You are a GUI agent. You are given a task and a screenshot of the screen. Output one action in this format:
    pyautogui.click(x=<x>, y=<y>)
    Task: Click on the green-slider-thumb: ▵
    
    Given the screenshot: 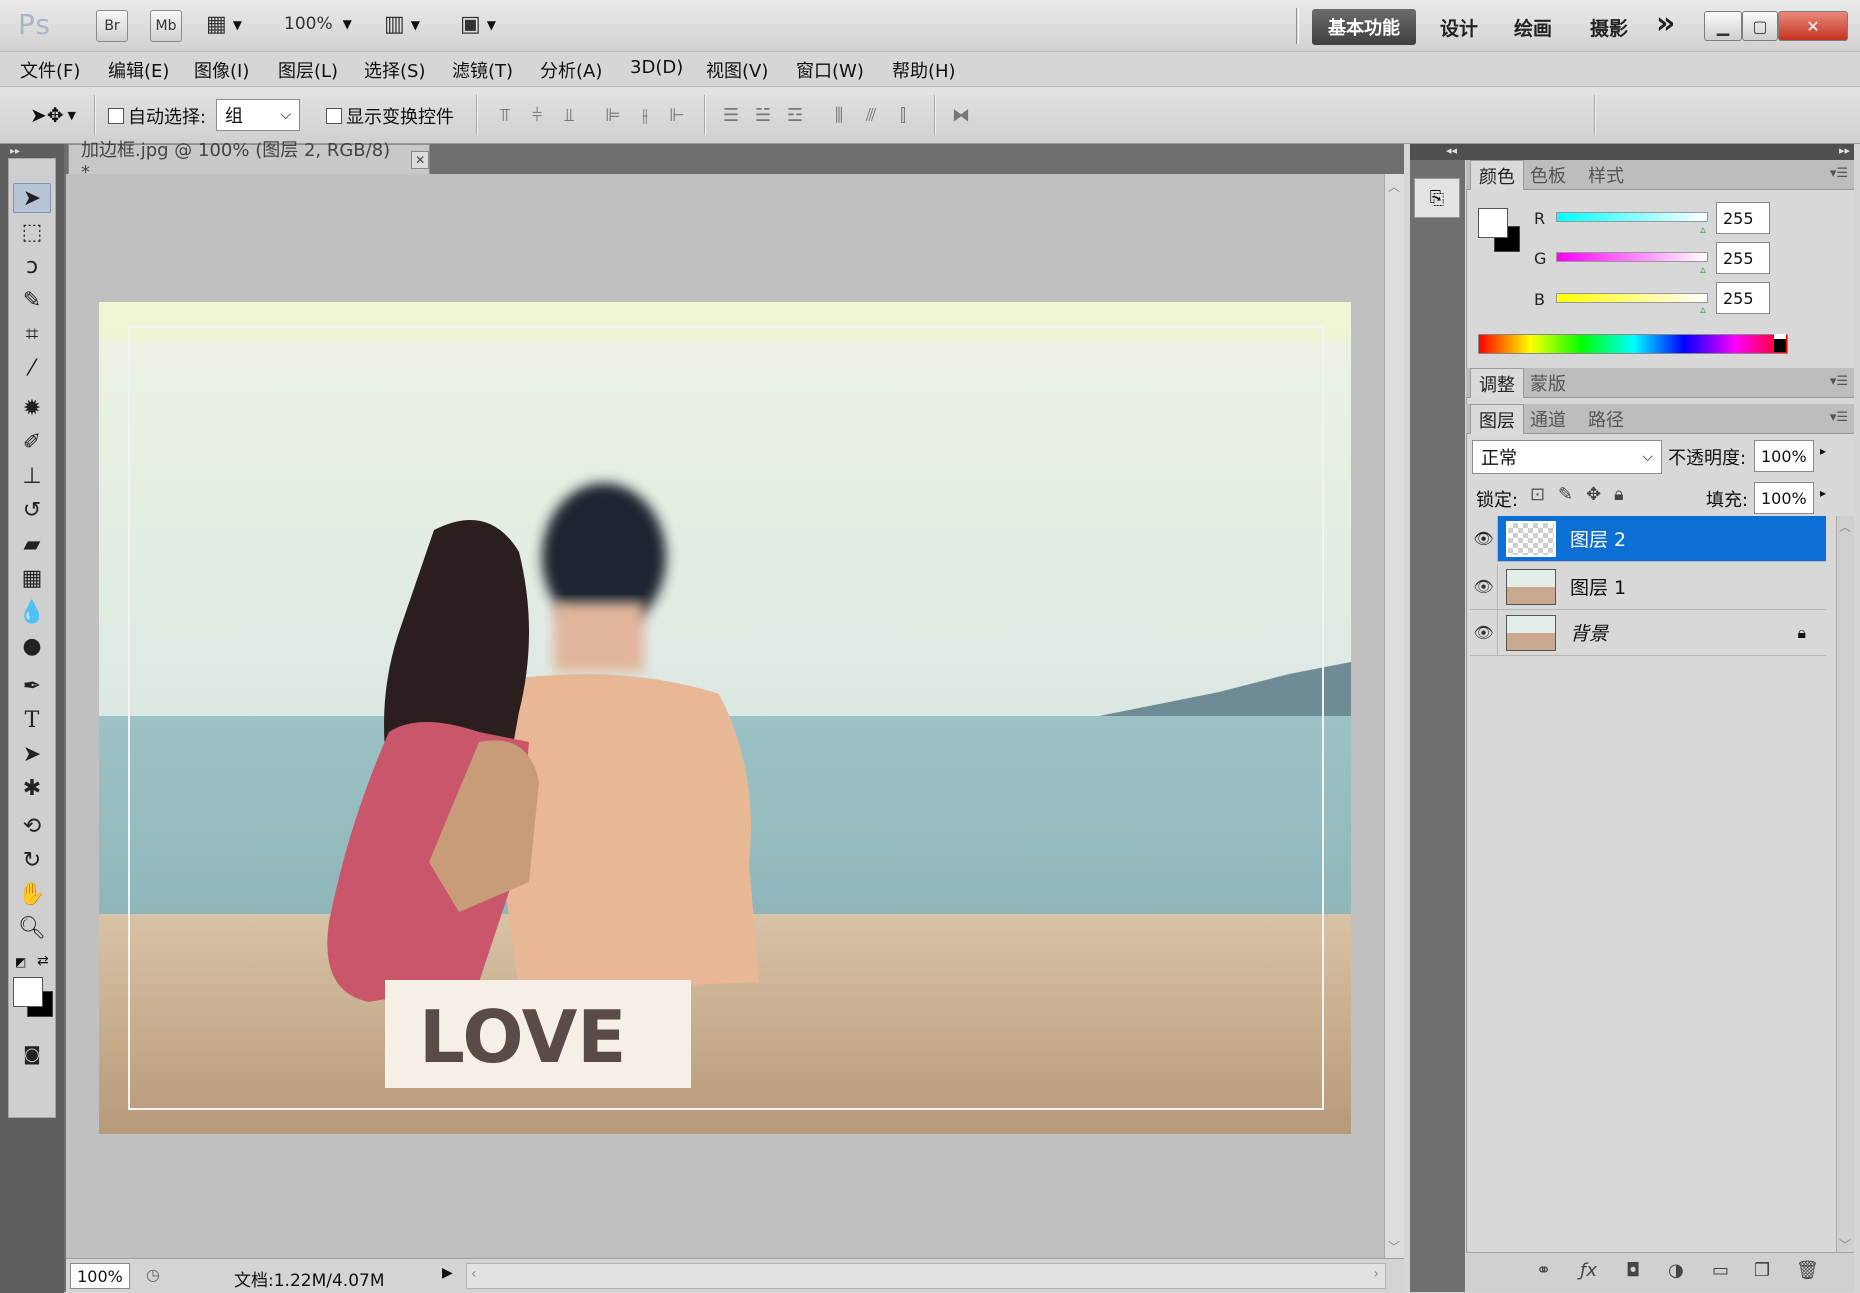 What is the action you would take?
    pyautogui.click(x=1703, y=269)
    